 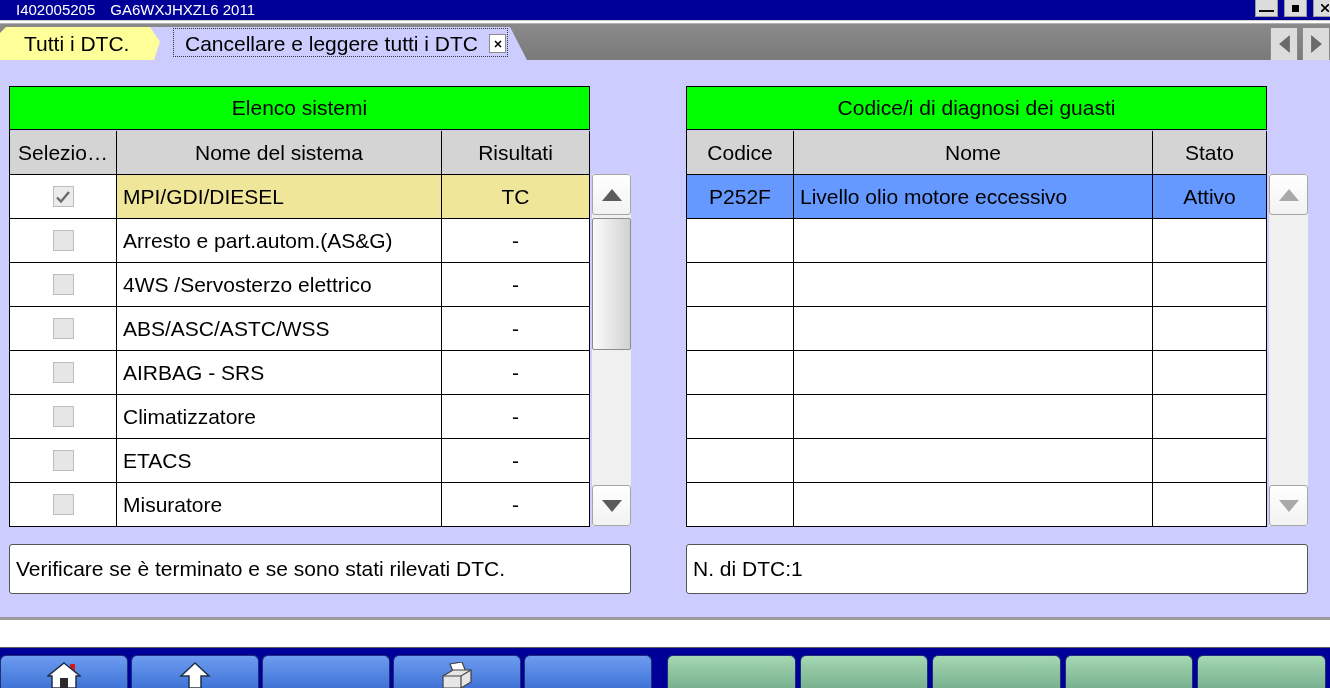 I want to click on table-cell: Misuratore, so click(x=279, y=505).